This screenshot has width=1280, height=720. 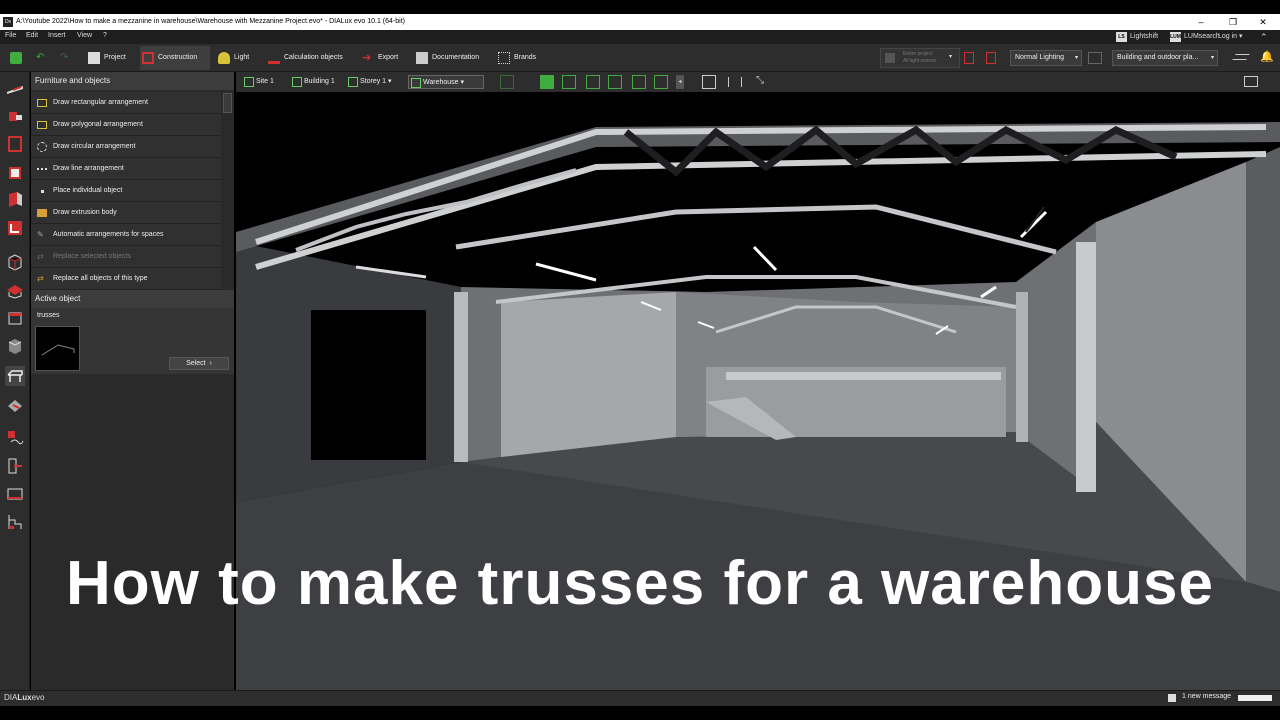 I want to click on cube-tool-icon, so click(x=15, y=262).